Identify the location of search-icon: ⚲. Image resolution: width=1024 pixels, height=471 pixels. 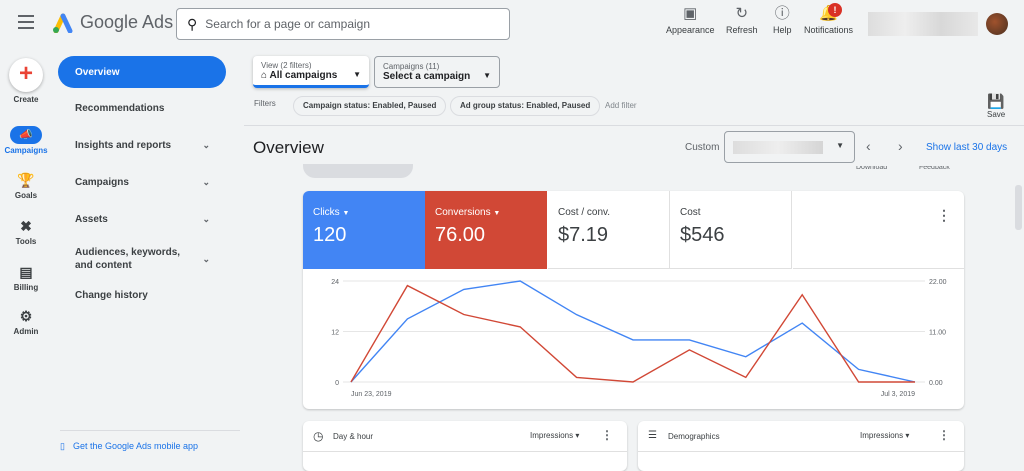
(192, 23).